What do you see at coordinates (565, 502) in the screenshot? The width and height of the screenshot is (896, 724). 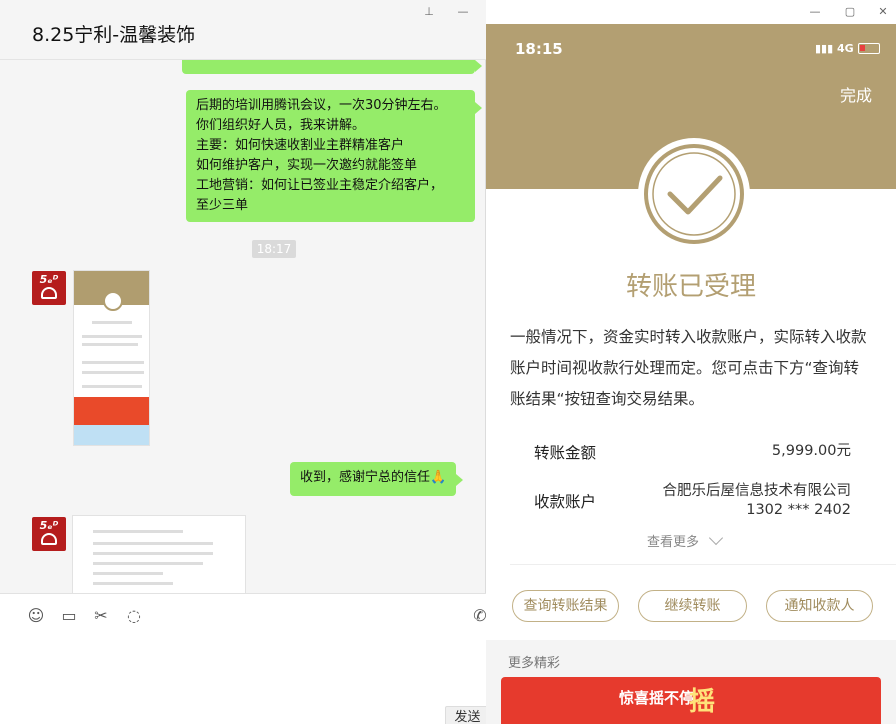 I see `payee-label: 收款账户` at bounding box center [565, 502].